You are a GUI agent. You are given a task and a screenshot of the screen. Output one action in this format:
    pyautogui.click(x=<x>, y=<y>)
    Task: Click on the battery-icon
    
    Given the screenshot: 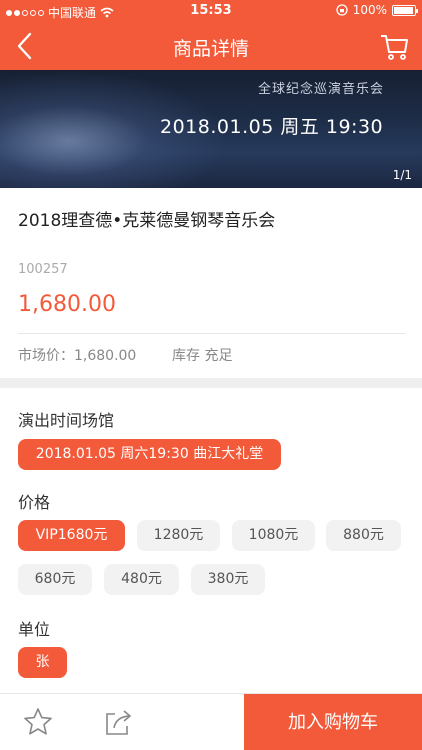 What is the action you would take?
    pyautogui.click(x=405, y=10)
    